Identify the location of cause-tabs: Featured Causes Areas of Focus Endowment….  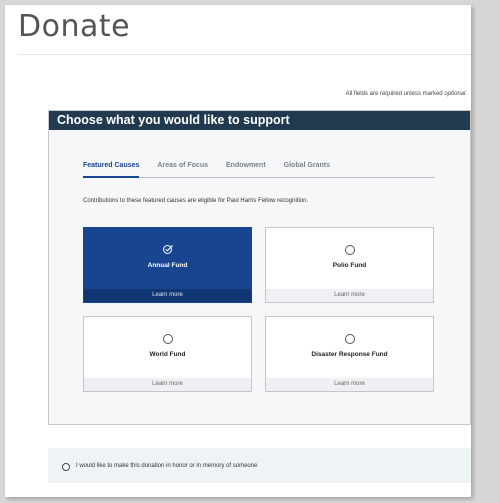
(259, 169).